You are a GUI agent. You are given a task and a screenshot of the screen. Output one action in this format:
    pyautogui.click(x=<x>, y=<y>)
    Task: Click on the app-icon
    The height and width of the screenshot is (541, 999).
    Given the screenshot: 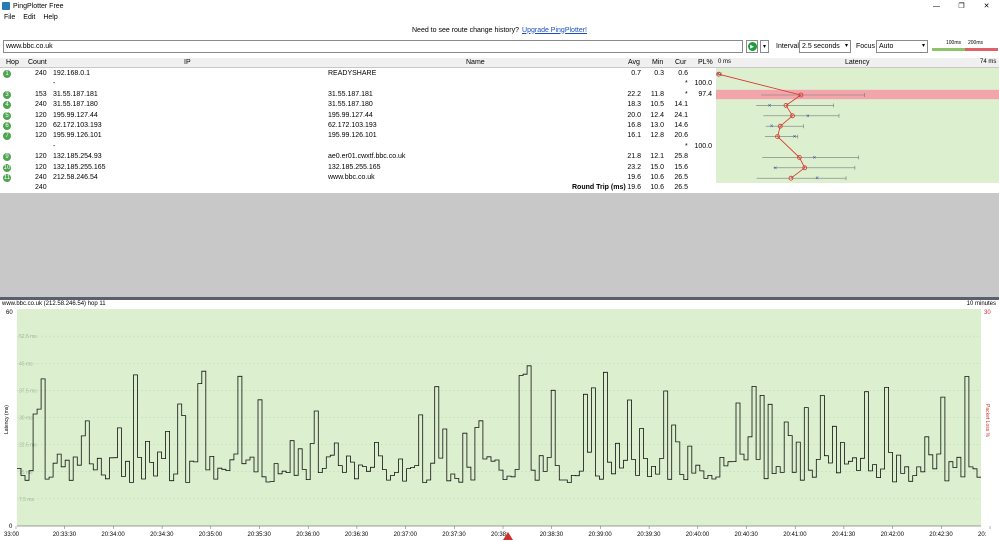 What is the action you would take?
    pyautogui.click(x=6, y=6)
    